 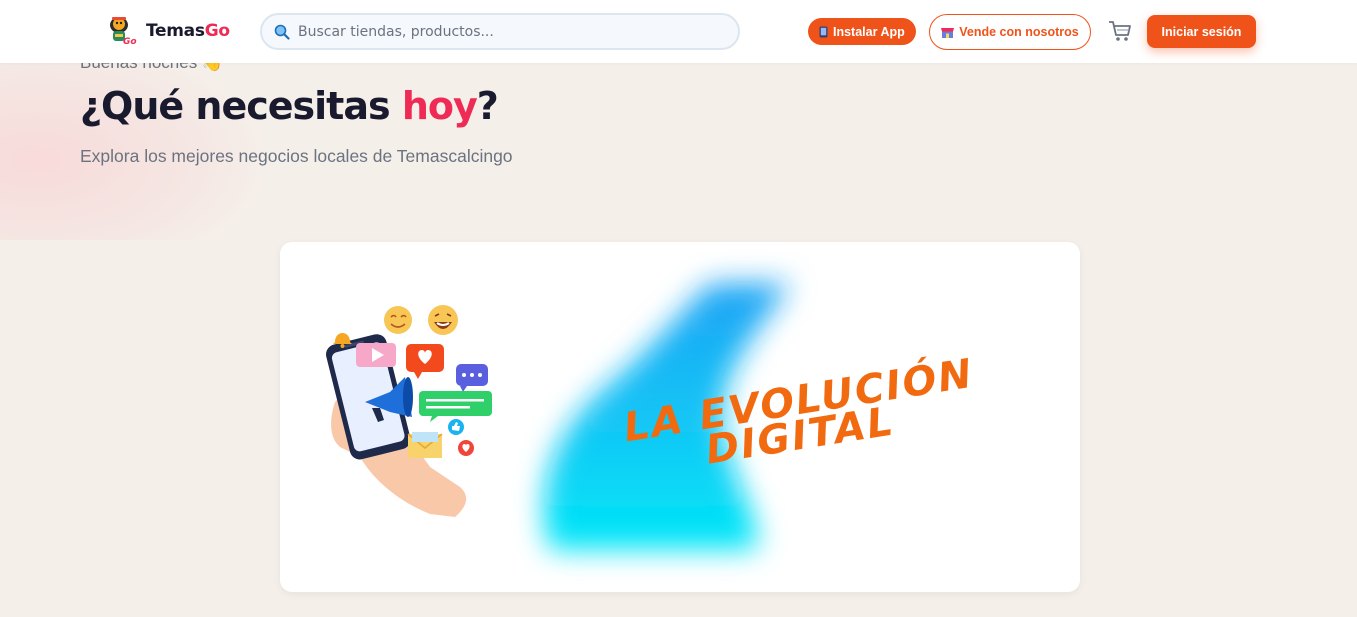 What do you see at coordinates (948, 32) in the screenshot?
I see `store-icon` at bounding box center [948, 32].